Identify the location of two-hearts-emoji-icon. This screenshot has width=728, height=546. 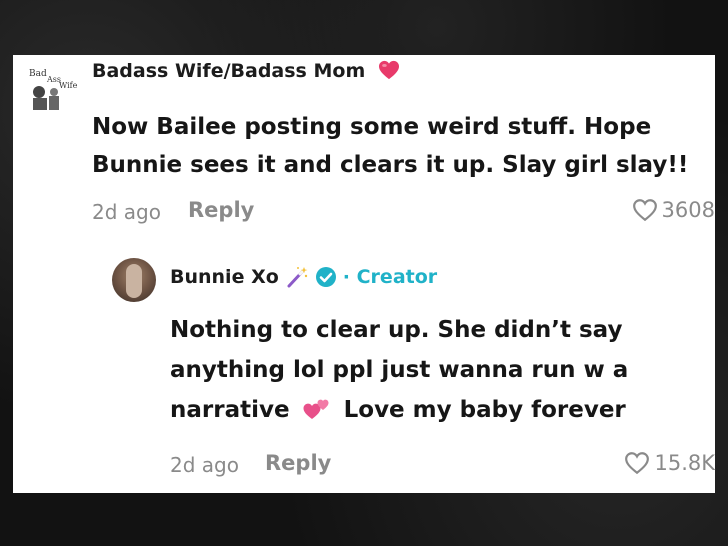
(316, 409).